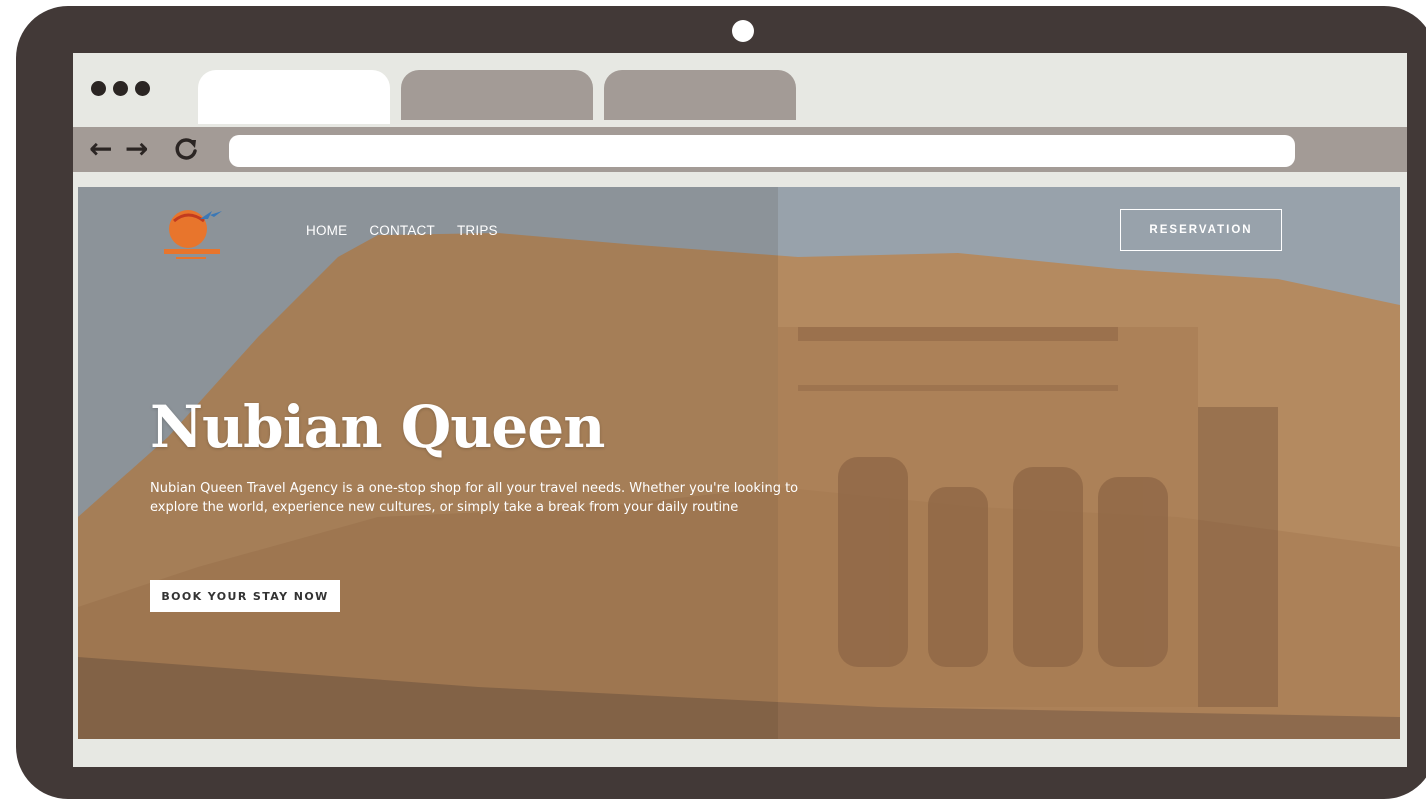  What do you see at coordinates (186, 152) in the screenshot?
I see `reload-icon` at bounding box center [186, 152].